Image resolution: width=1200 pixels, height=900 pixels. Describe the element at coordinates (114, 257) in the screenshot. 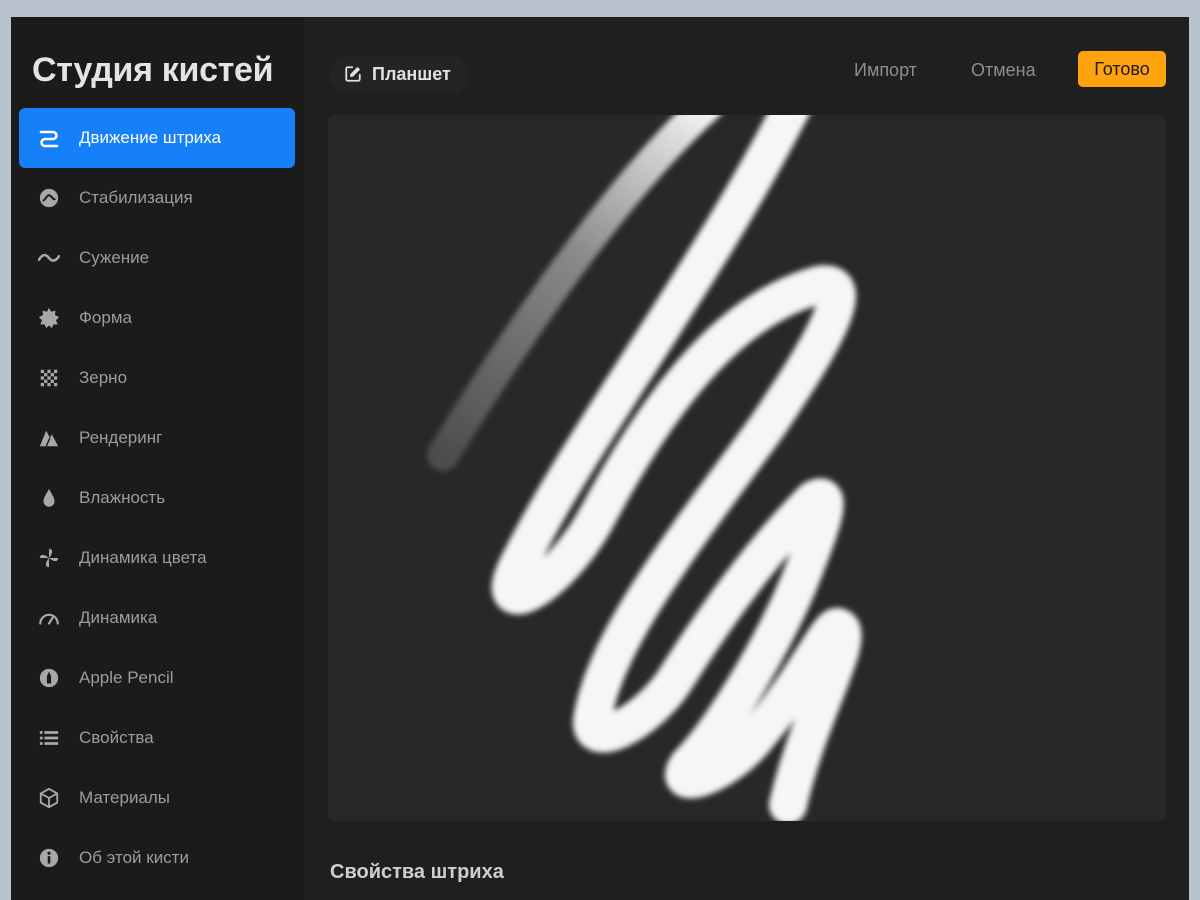

I see `sidebar-item-label: Сужение` at that location.